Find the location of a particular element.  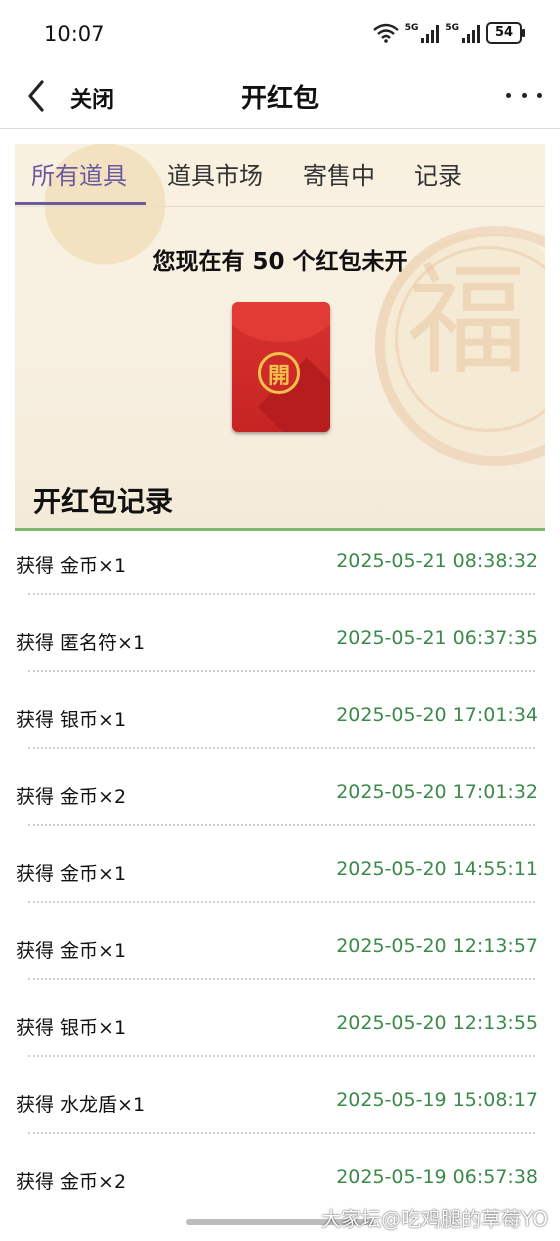

tab-bar: 所有道具 道具市场 寄售中 记录 is located at coordinates (280, 175).